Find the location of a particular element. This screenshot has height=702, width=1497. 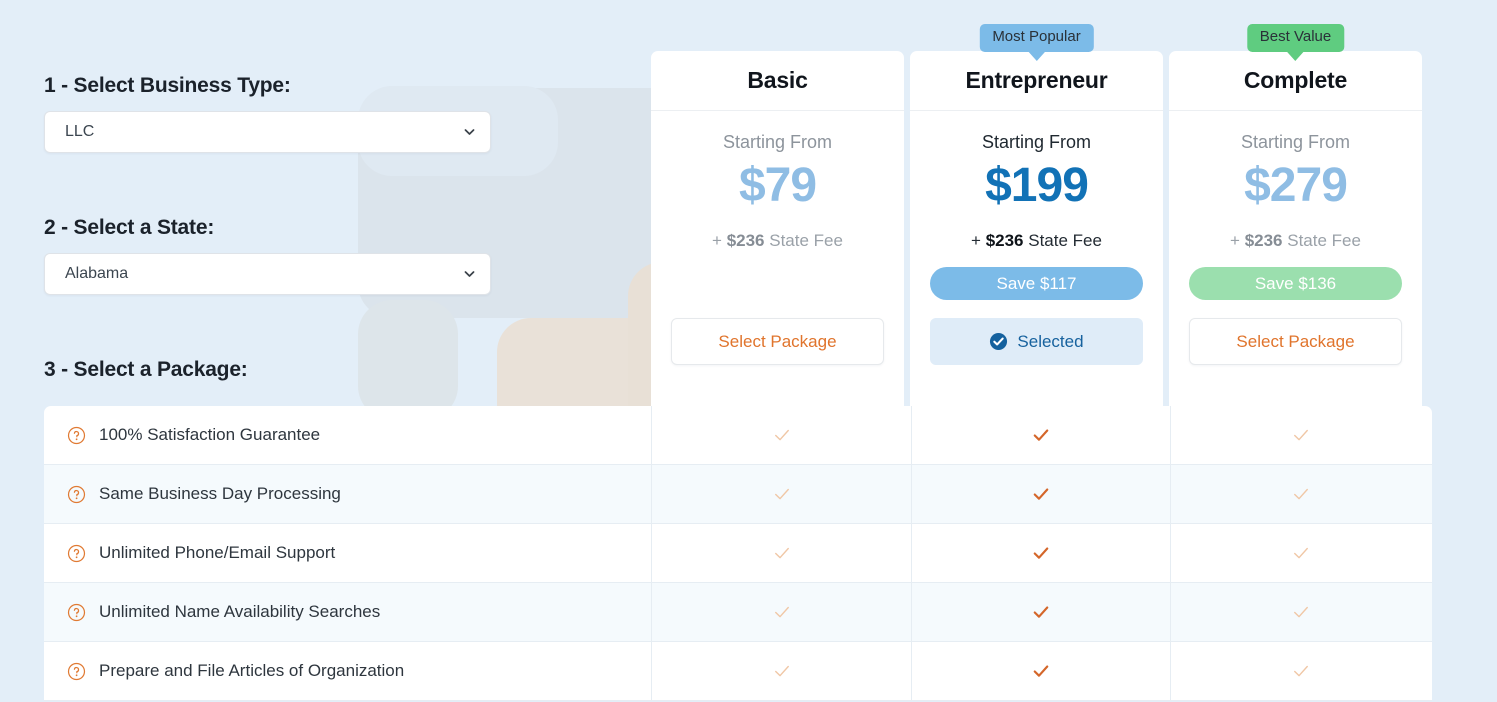

plan-title: Basic is located at coordinates (777, 80).